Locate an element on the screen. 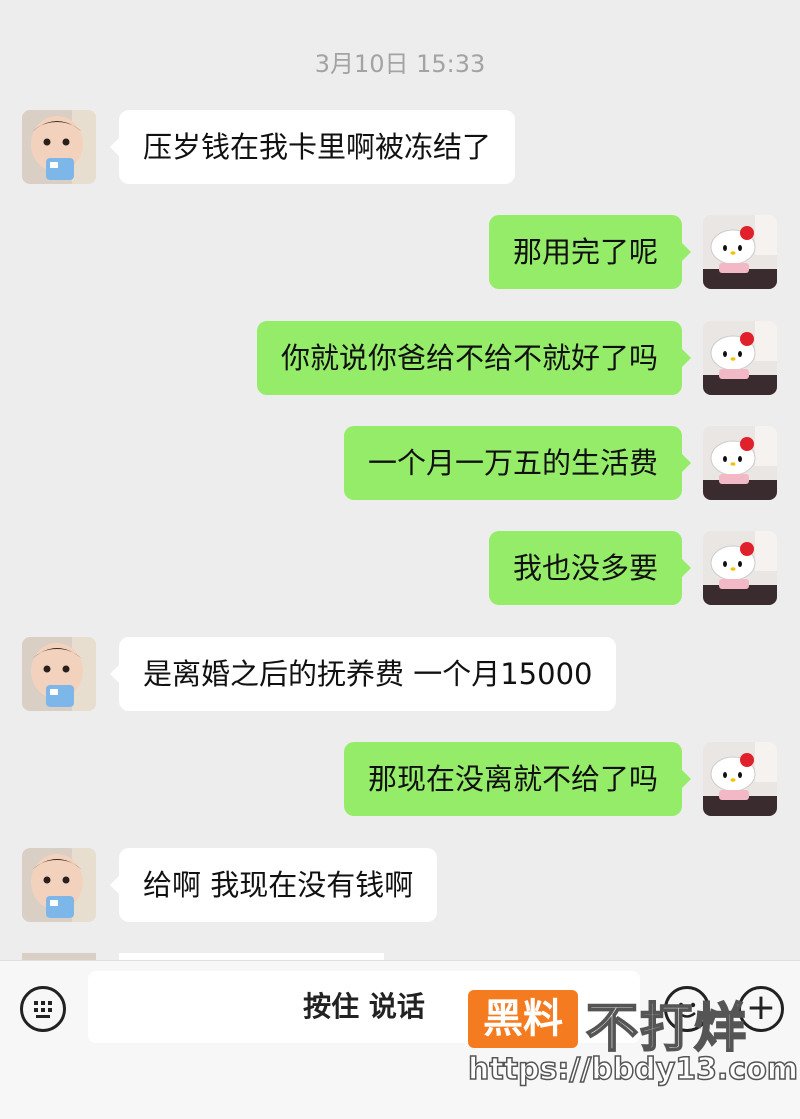 The image size is (800, 1119). message-bubble: 压岁钱在我卡里啊被冻结了 is located at coordinates (312, 147).